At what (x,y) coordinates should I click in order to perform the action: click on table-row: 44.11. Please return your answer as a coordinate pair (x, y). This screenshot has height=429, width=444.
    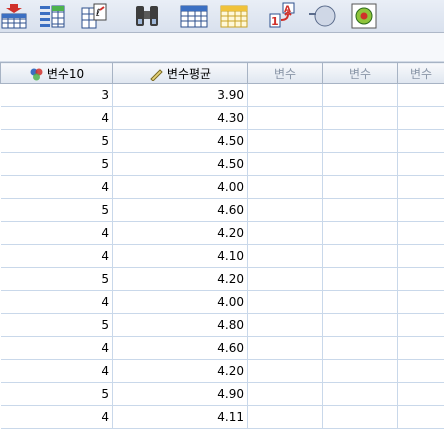
    Looking at the image, I should click on (222, 417).